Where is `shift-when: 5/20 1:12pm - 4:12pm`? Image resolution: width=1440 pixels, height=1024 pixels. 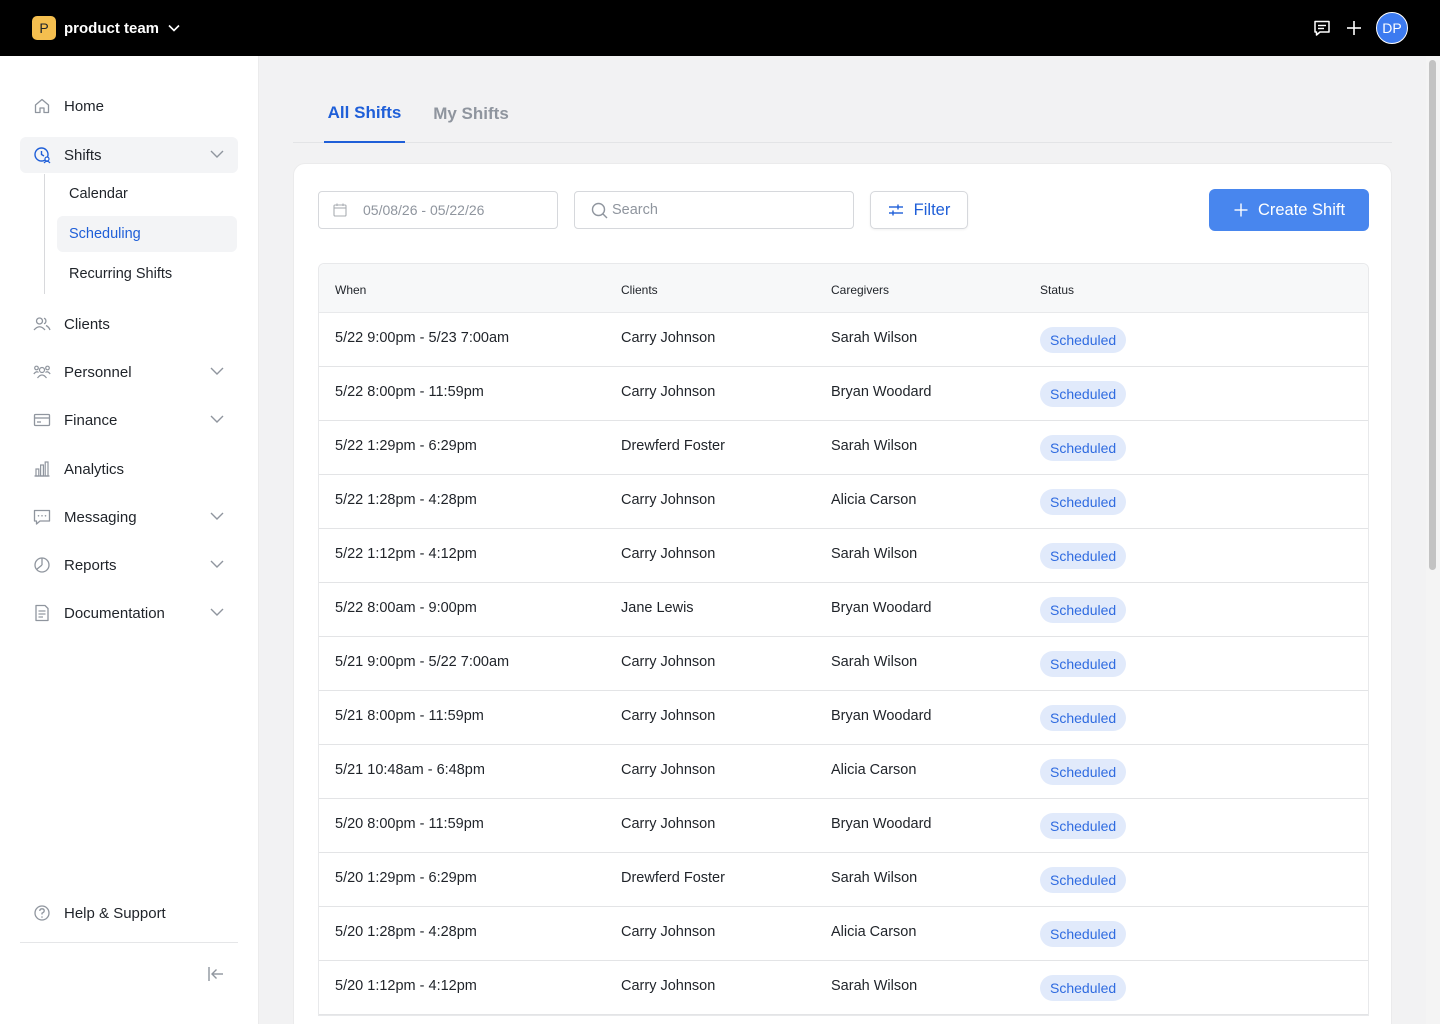 shift-when: 5/20 1:12pm - 4:12pm is located at coordinates (406, 986).